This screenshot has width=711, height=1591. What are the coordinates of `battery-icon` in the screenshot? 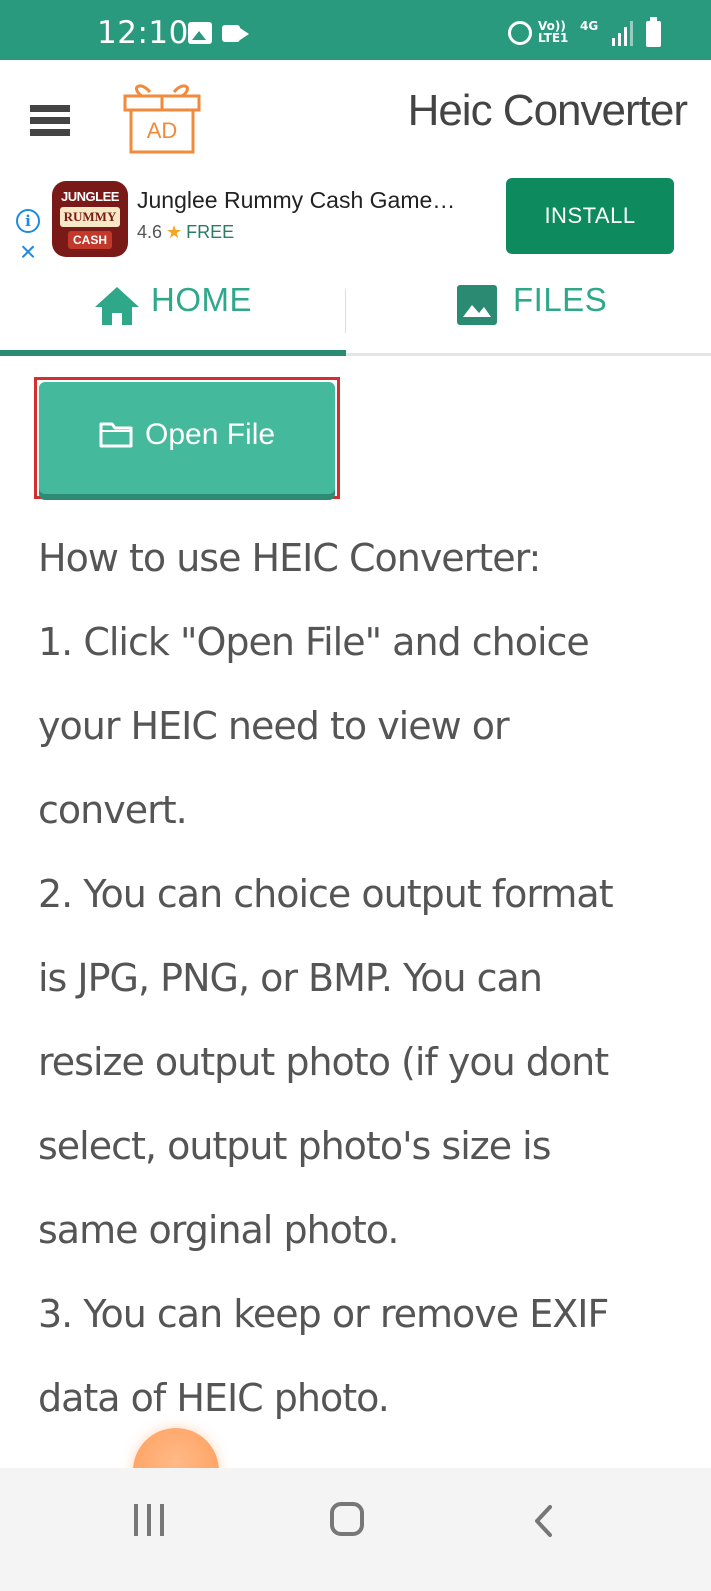 It's located at (653, 32).